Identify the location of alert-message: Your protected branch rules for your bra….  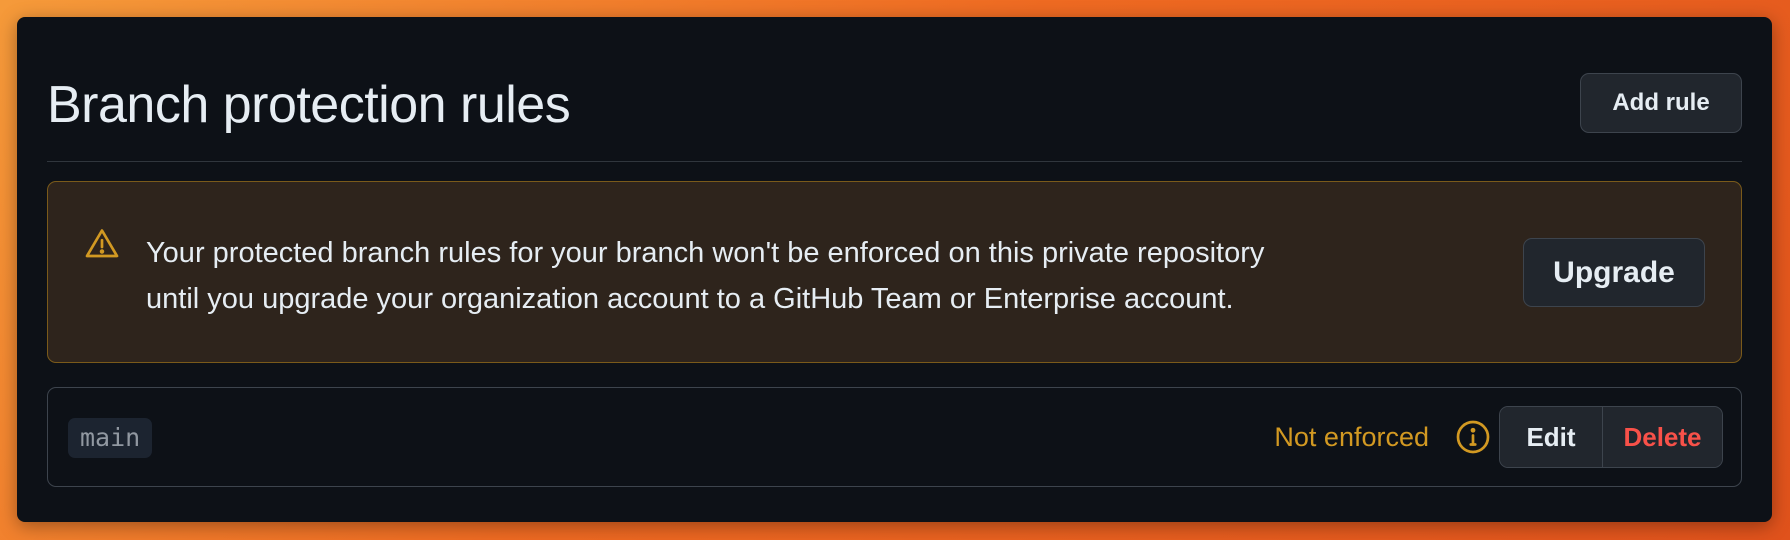
(786, 276).